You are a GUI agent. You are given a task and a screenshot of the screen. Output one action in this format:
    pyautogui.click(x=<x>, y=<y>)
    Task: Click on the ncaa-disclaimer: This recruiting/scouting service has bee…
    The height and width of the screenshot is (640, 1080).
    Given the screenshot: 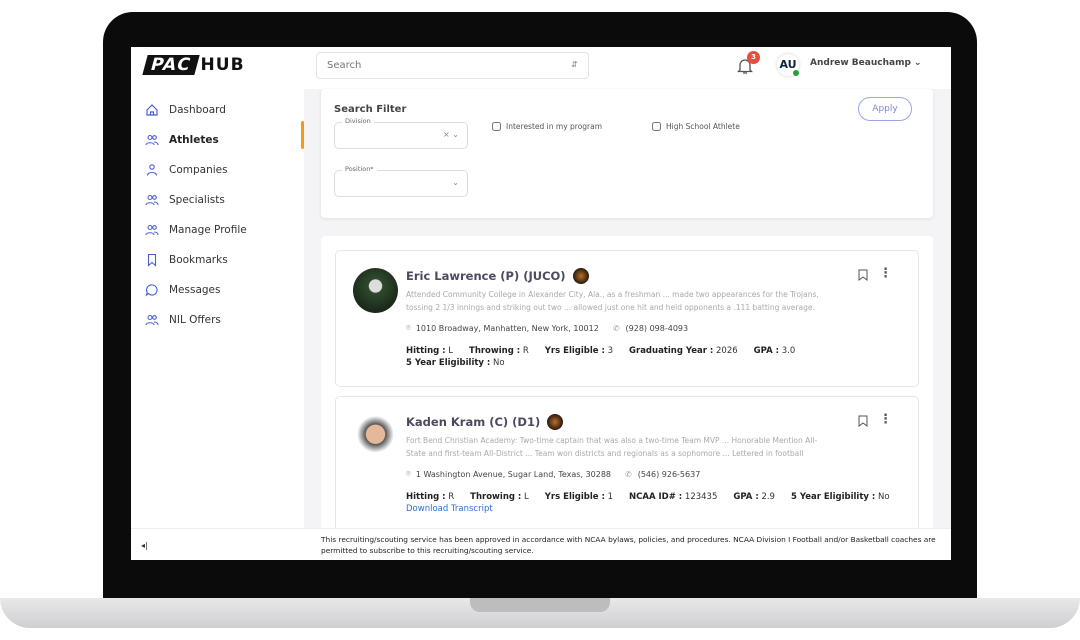 What is the action you would take?
    pyautogui.click(x=628, y=545)
    